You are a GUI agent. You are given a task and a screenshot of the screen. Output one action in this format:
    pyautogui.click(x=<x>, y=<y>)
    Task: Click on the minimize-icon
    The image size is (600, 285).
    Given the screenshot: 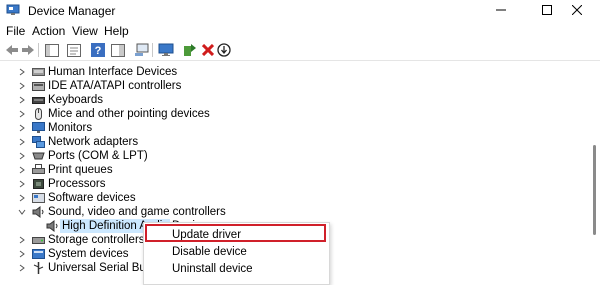 What is the action you would take?
    pyautogui.click(x=501, y=11)
    